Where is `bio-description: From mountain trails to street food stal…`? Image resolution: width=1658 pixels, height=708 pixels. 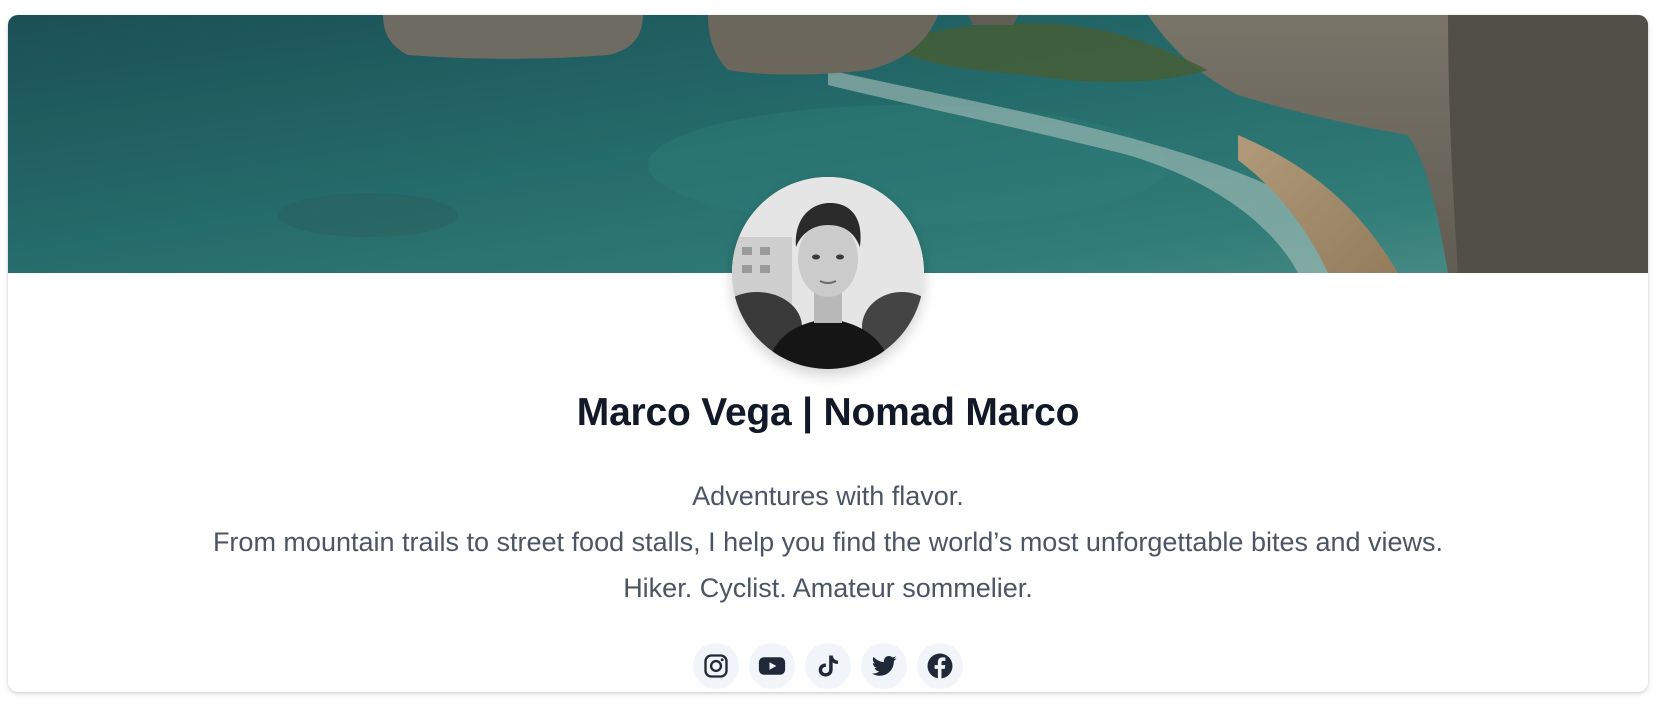 bio-description: From mountain trails to street food stal… is located at coordinates (828, 542).